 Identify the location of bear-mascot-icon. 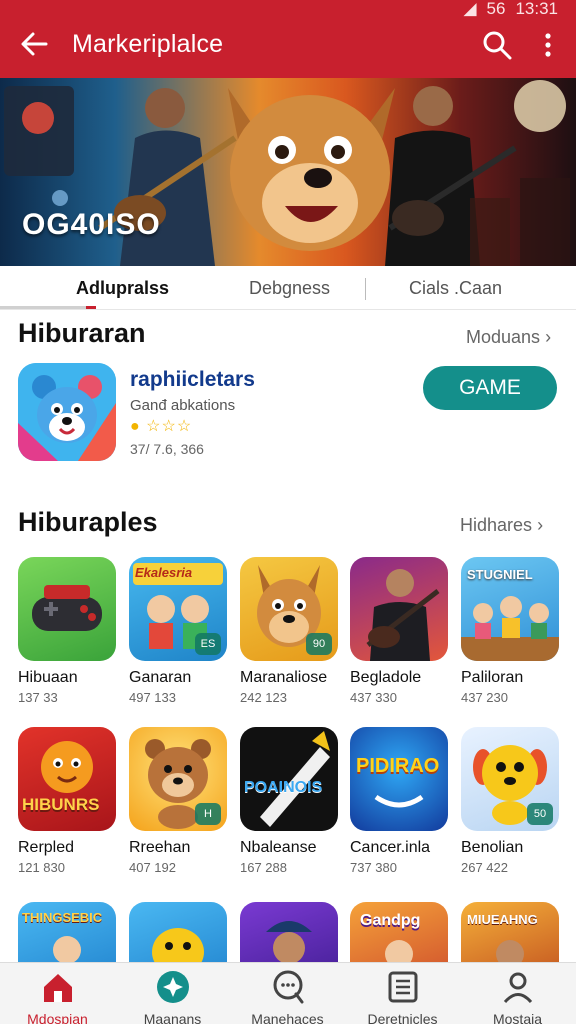
(67, 412).